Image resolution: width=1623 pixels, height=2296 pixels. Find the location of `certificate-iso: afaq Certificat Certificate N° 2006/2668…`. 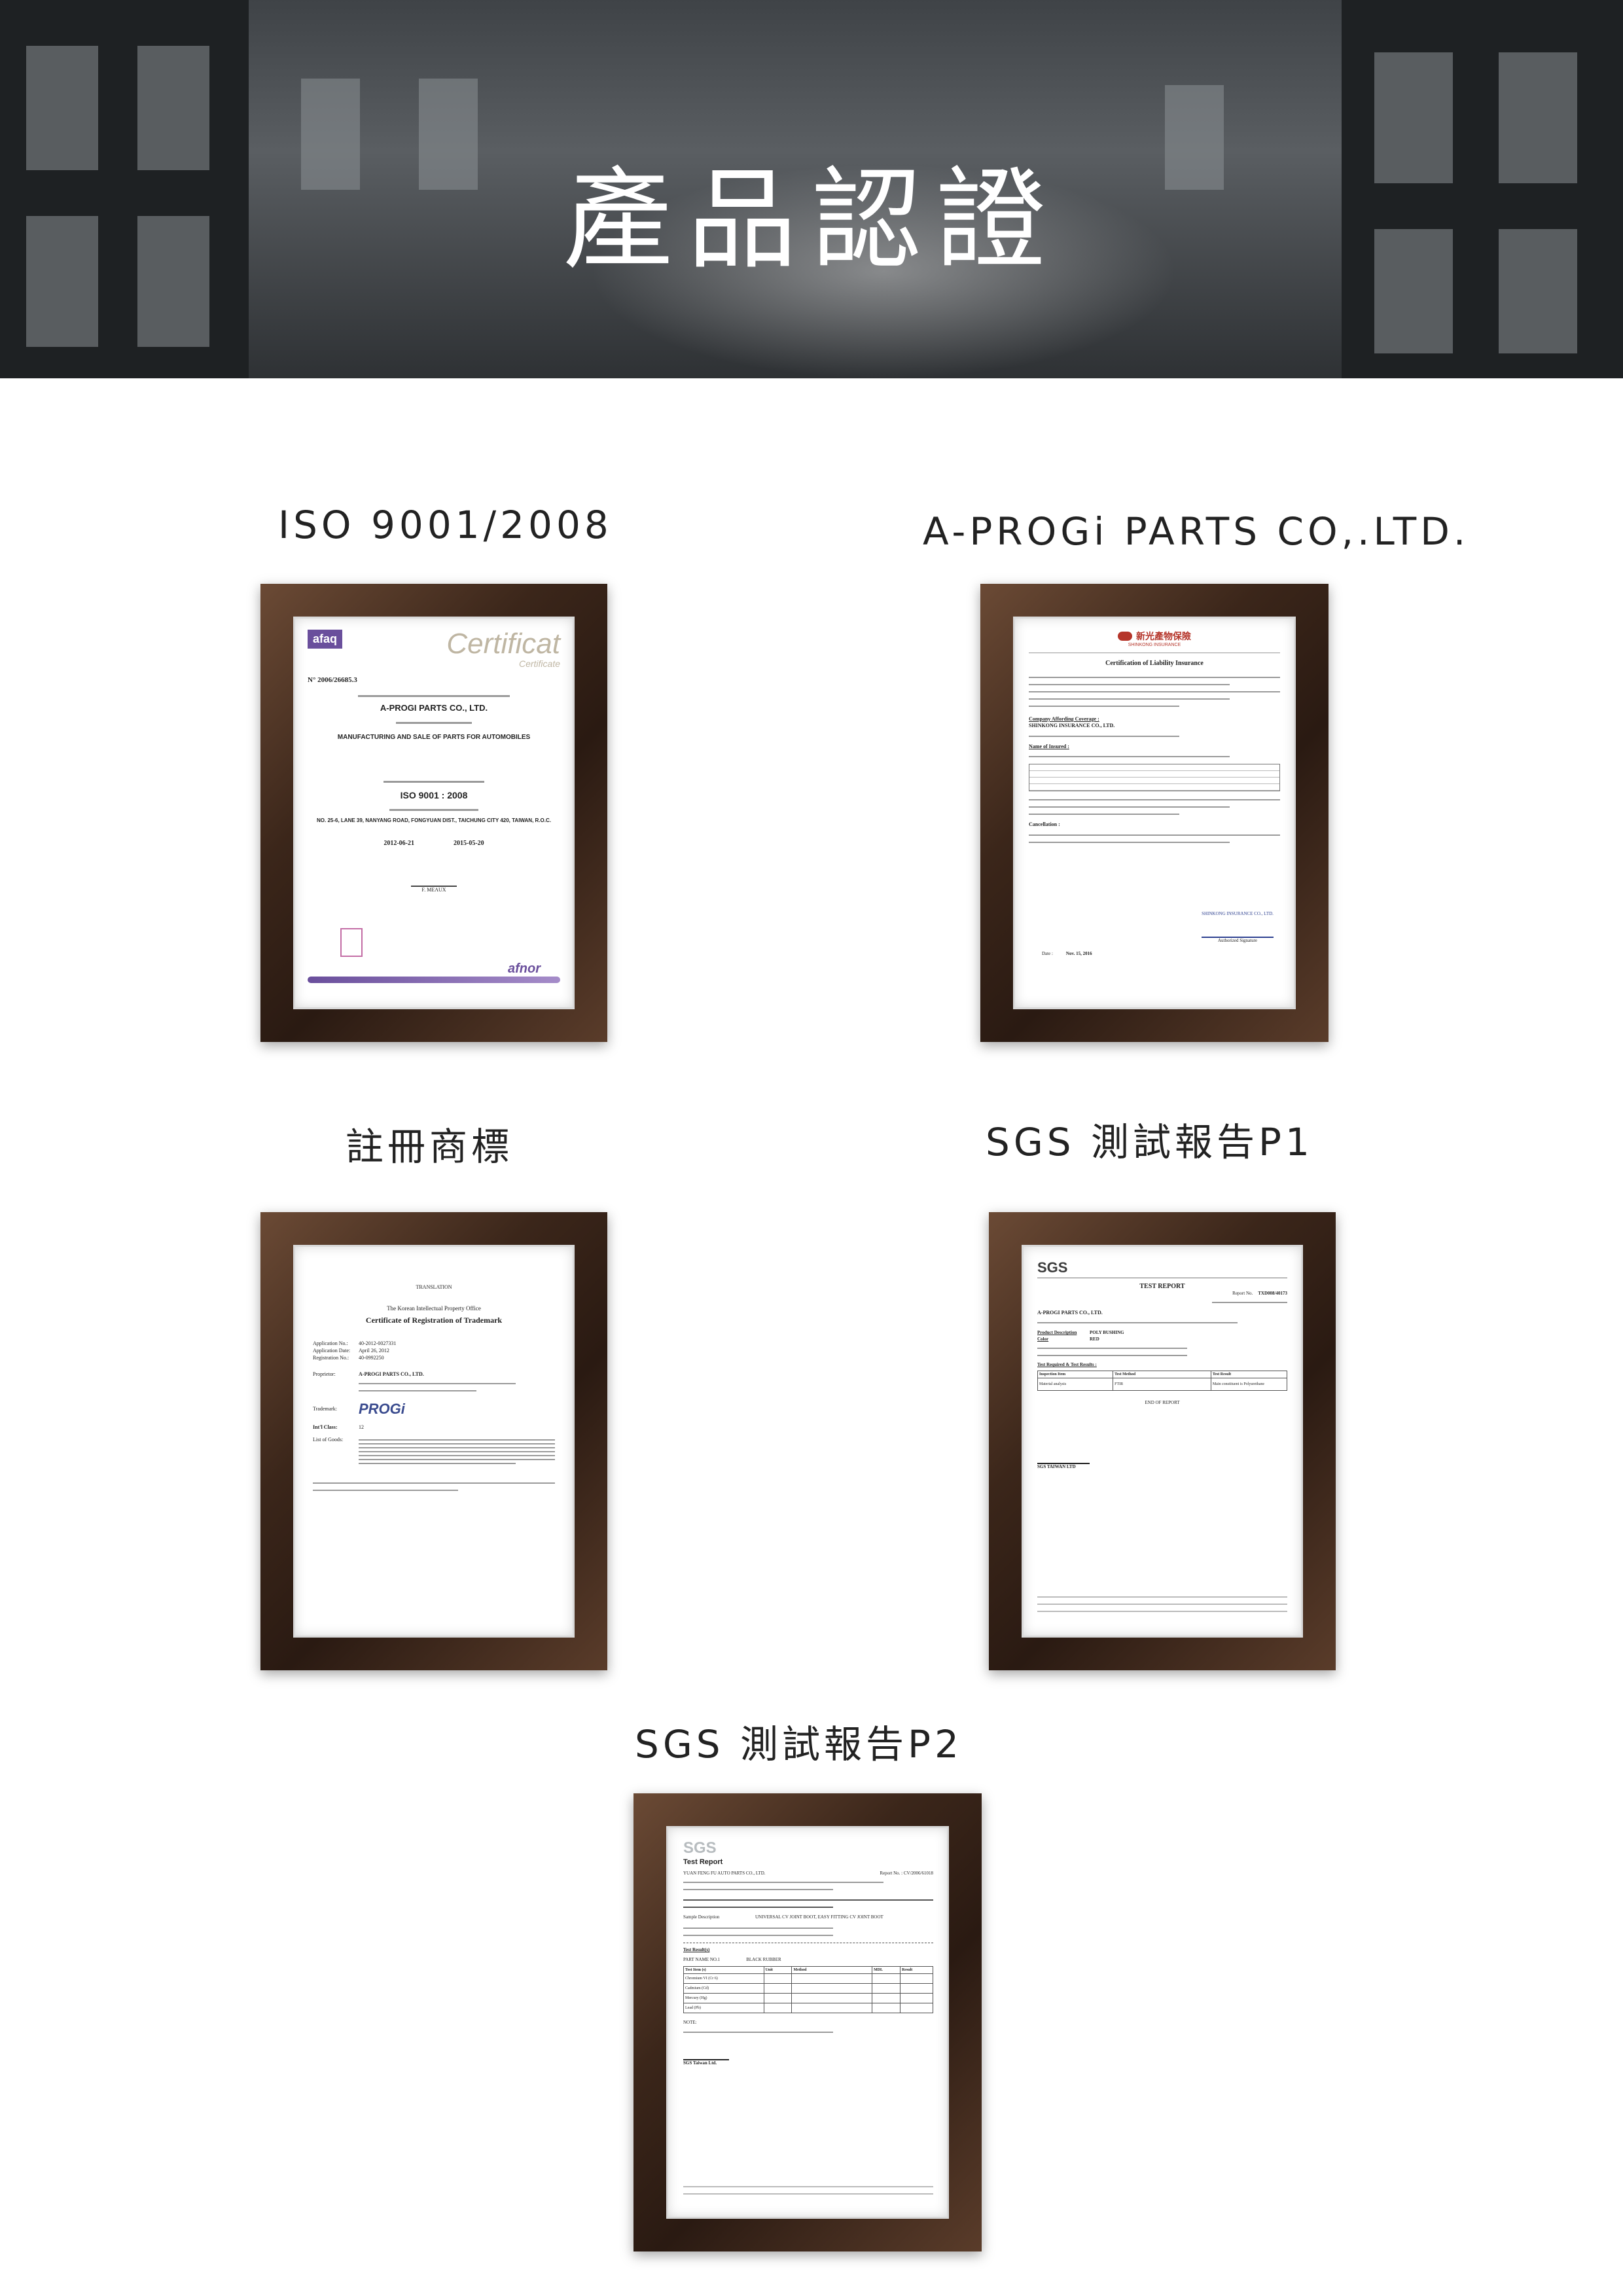

certificate-iso: afaq Certificat Certificate N° 2006/2668… is located at coordinates (434, 813).